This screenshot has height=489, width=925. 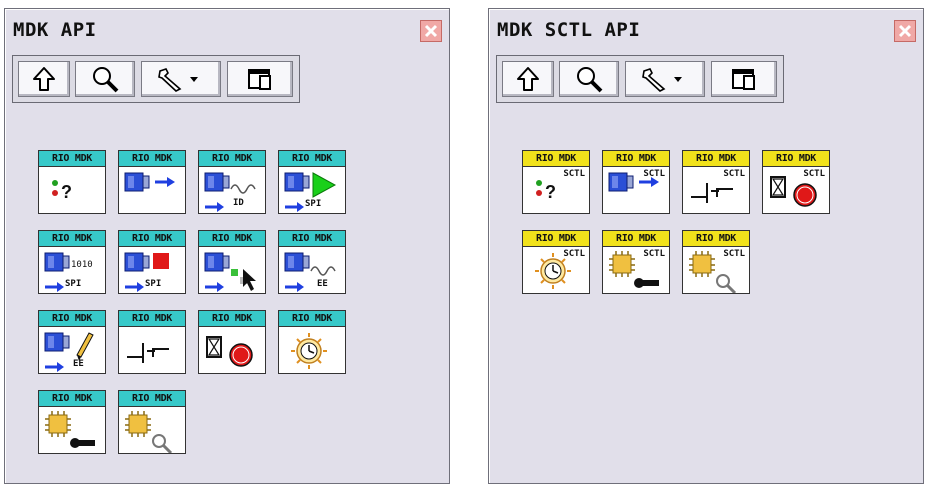 I want to click on select-icon, so click(x=230, y=272).